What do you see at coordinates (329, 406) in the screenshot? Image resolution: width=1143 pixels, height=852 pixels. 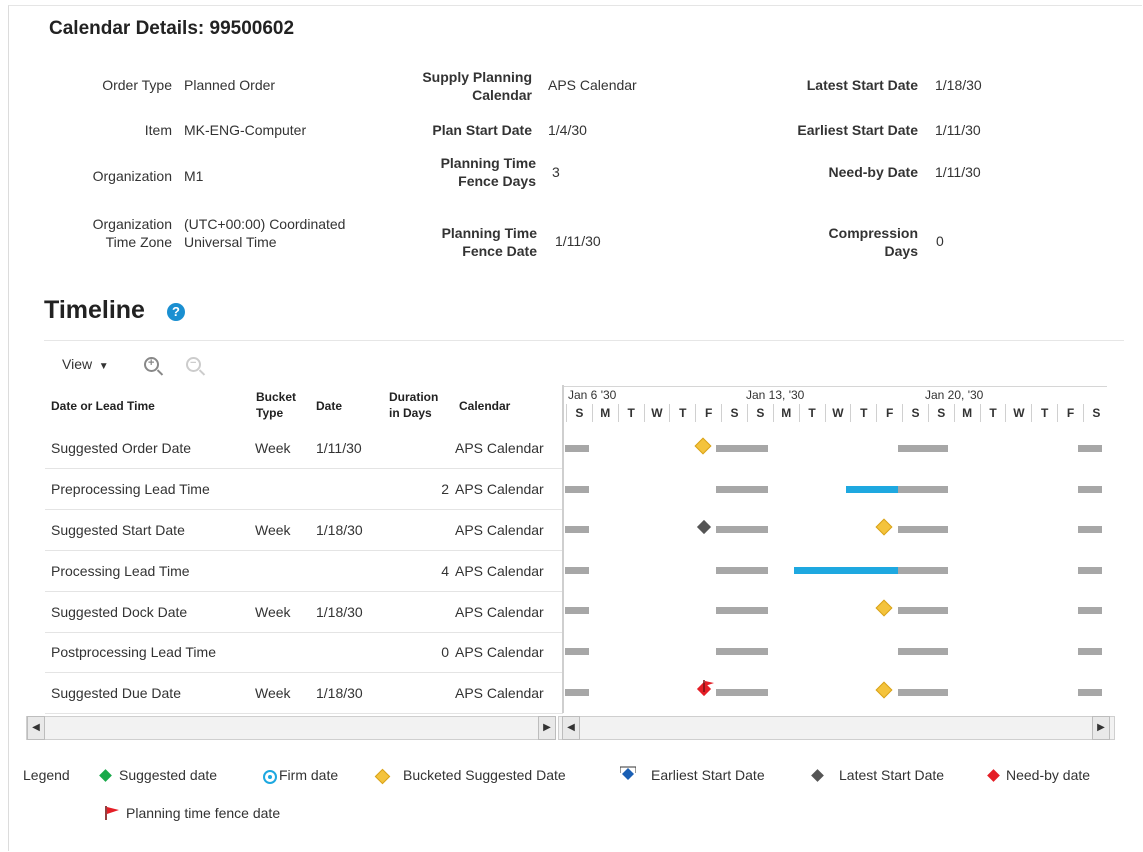 I see `col-header-date: Date` at bounding box center [329, 406].